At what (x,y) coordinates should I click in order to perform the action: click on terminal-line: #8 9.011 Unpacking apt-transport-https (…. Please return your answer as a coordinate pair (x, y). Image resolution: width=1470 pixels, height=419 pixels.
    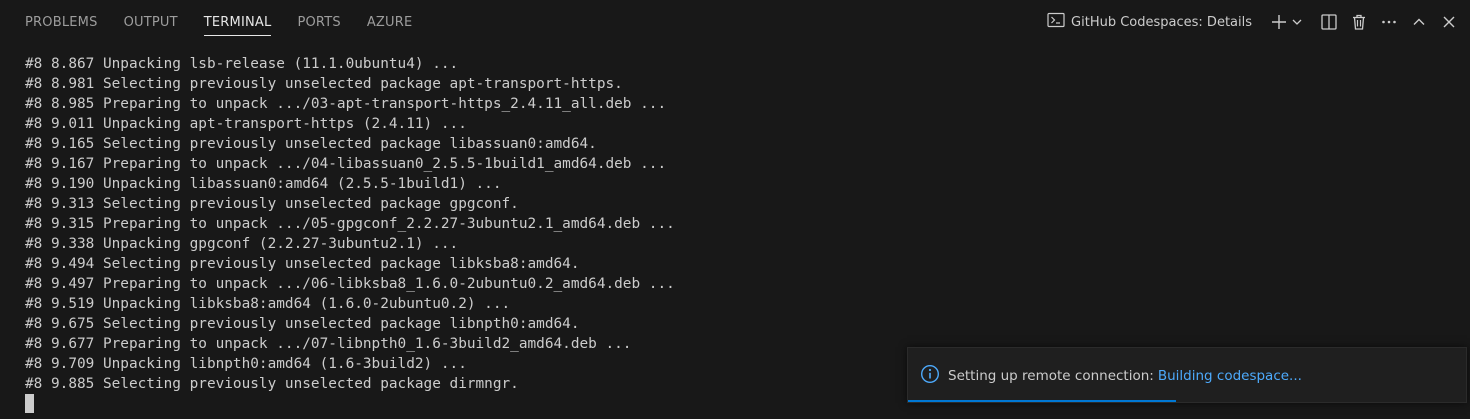
    Looking at the image, I should click on (246, 124).